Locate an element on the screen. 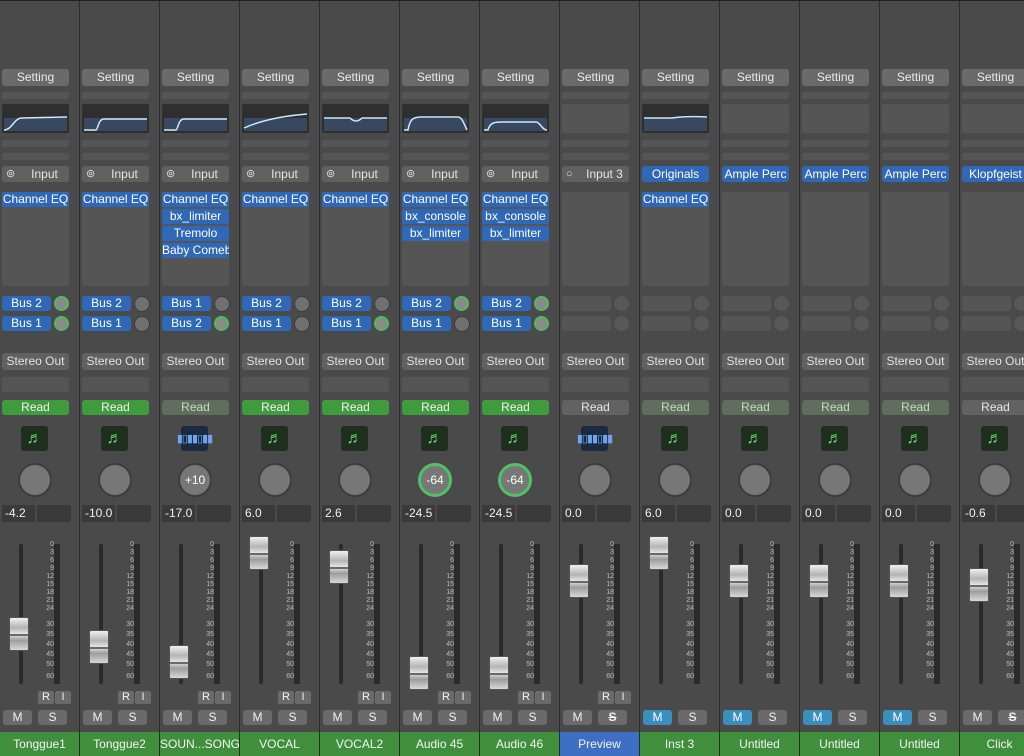 This screenshot has height=756, width=1024. pan-knob: -64 is located at coordinates (435, 480).